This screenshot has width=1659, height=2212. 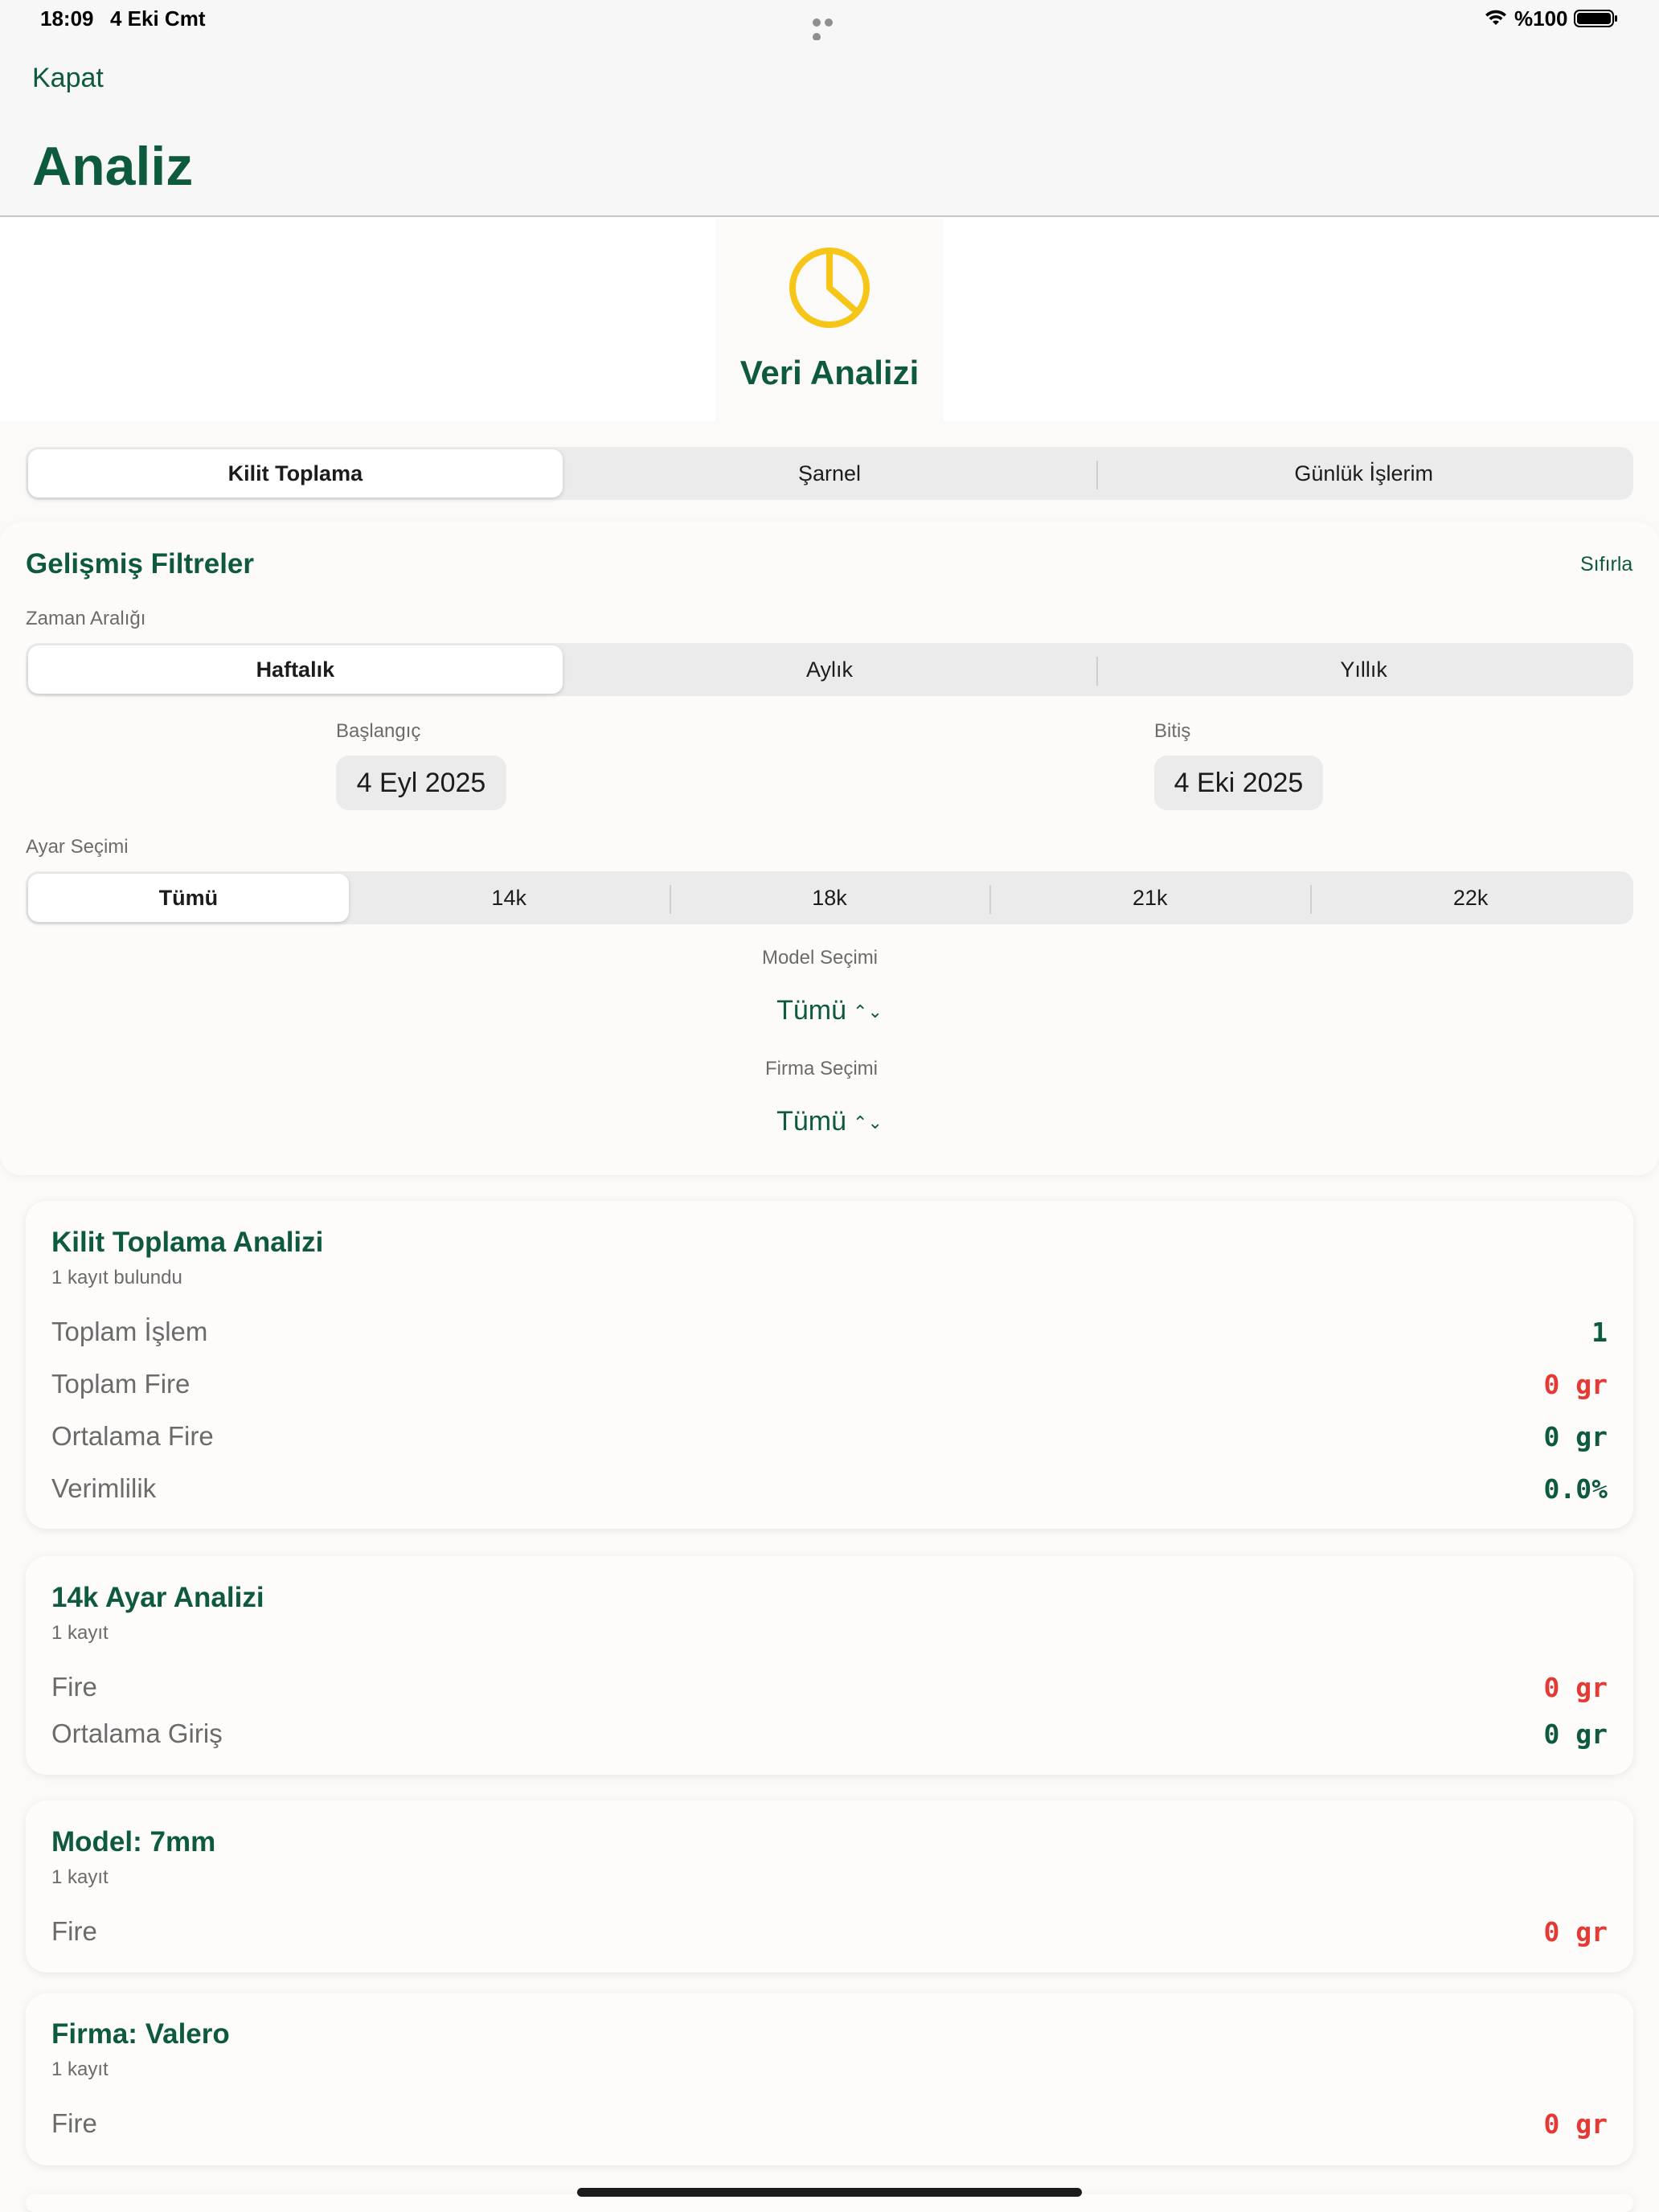 What do you see at coordinates (295, 474) in the screenshot?
I see `tab-kilit-toplama: Kilit Toplama` at bounding box center [295, 474].